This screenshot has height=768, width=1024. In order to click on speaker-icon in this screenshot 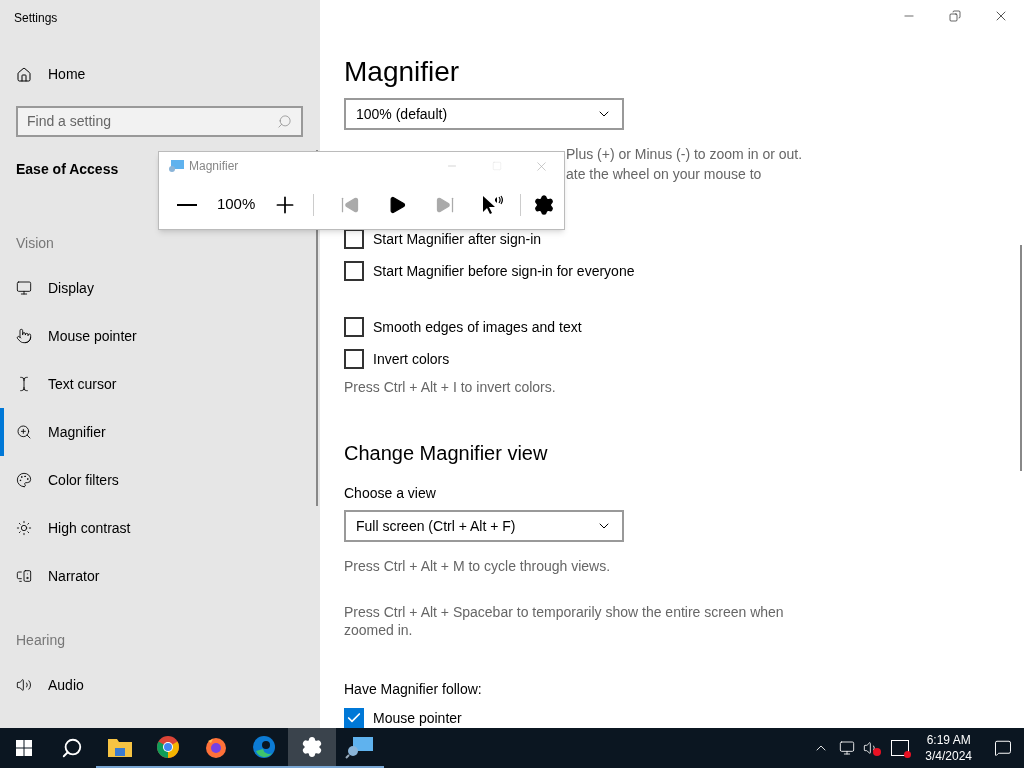, I will do `click(24, 685)`.